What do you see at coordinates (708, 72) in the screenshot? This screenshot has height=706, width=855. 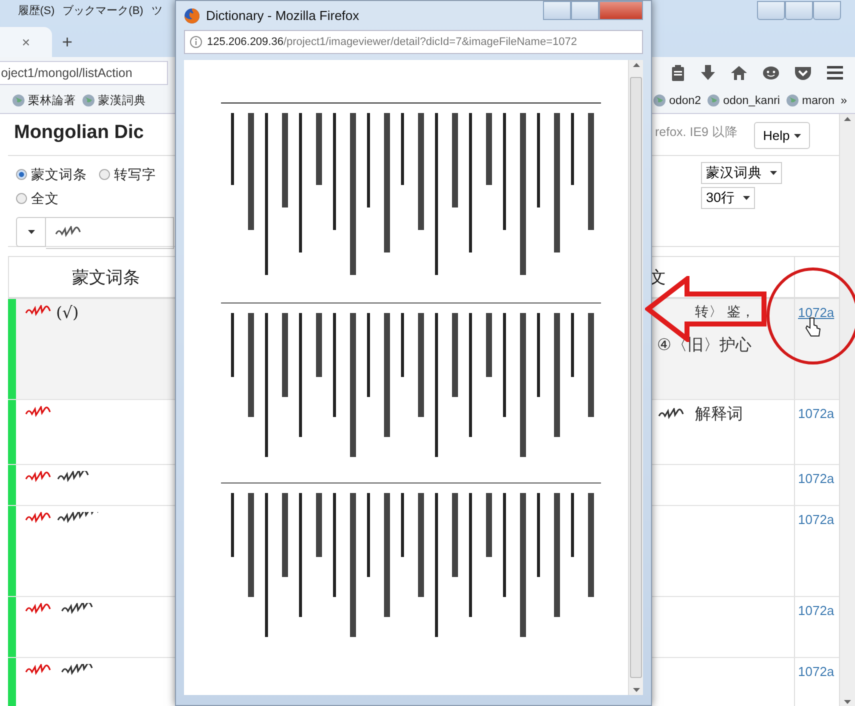 I see `download-icon` at bounding box center [708, 72].